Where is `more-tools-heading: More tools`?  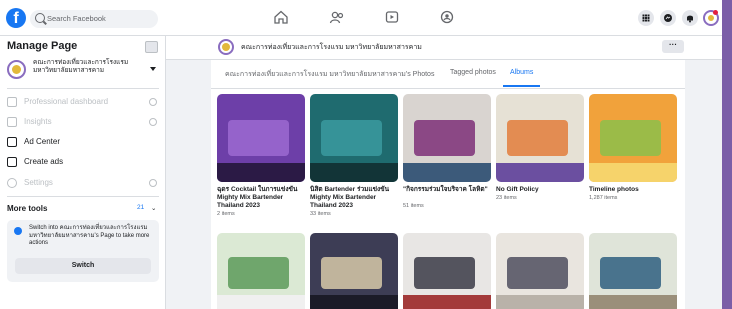 more-tools-heading: More tools is located at coordinates (27, 208).